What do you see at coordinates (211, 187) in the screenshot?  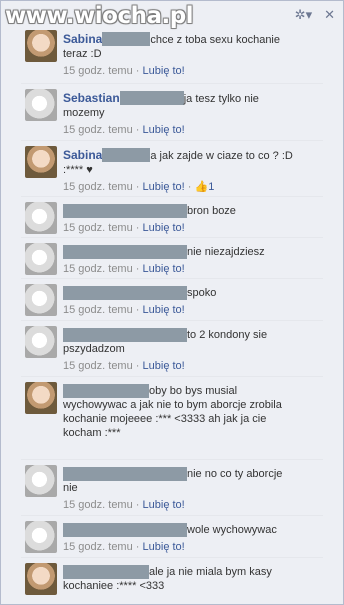 I see `like-count: 1` at bounding box center [211, 187].